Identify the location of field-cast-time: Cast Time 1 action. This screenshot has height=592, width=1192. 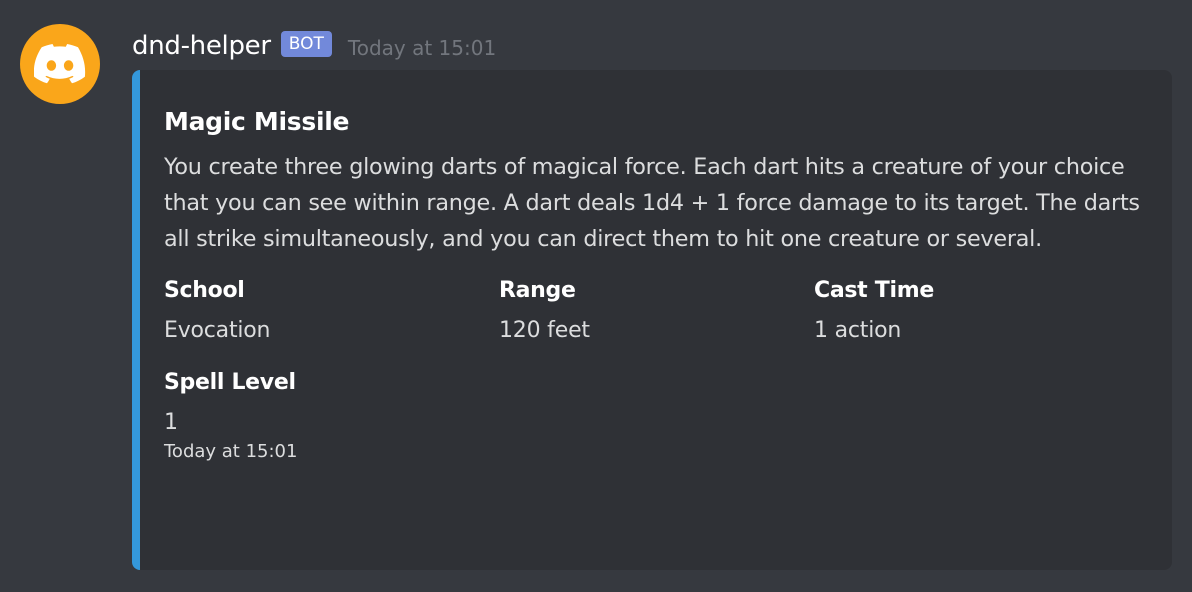
(964, 311).